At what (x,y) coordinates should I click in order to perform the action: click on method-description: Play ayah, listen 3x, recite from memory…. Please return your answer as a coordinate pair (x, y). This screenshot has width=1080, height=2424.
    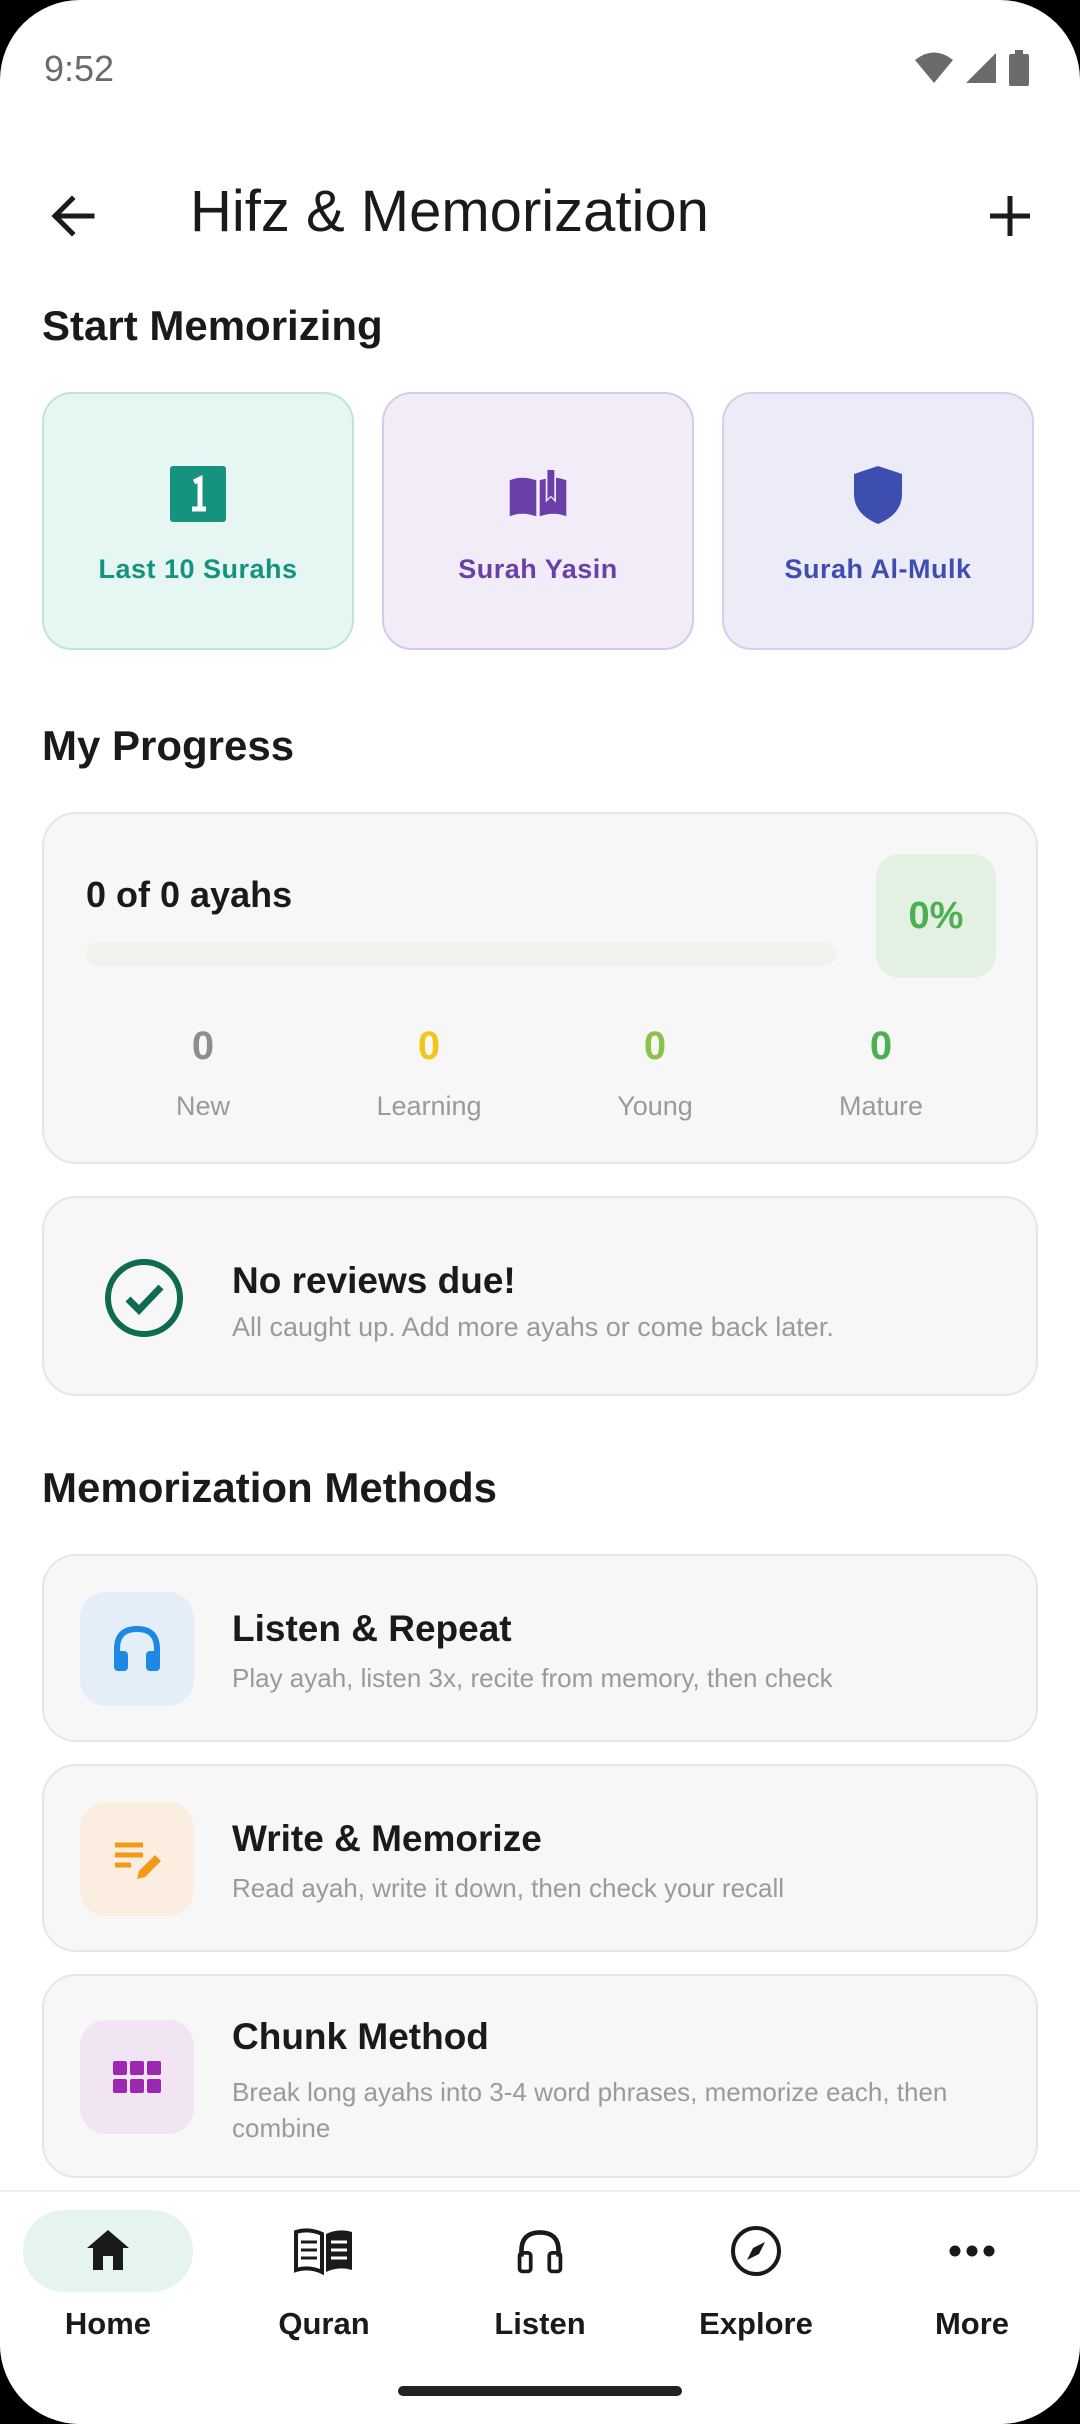
    Looking at the image, I should click on (532, 1678).